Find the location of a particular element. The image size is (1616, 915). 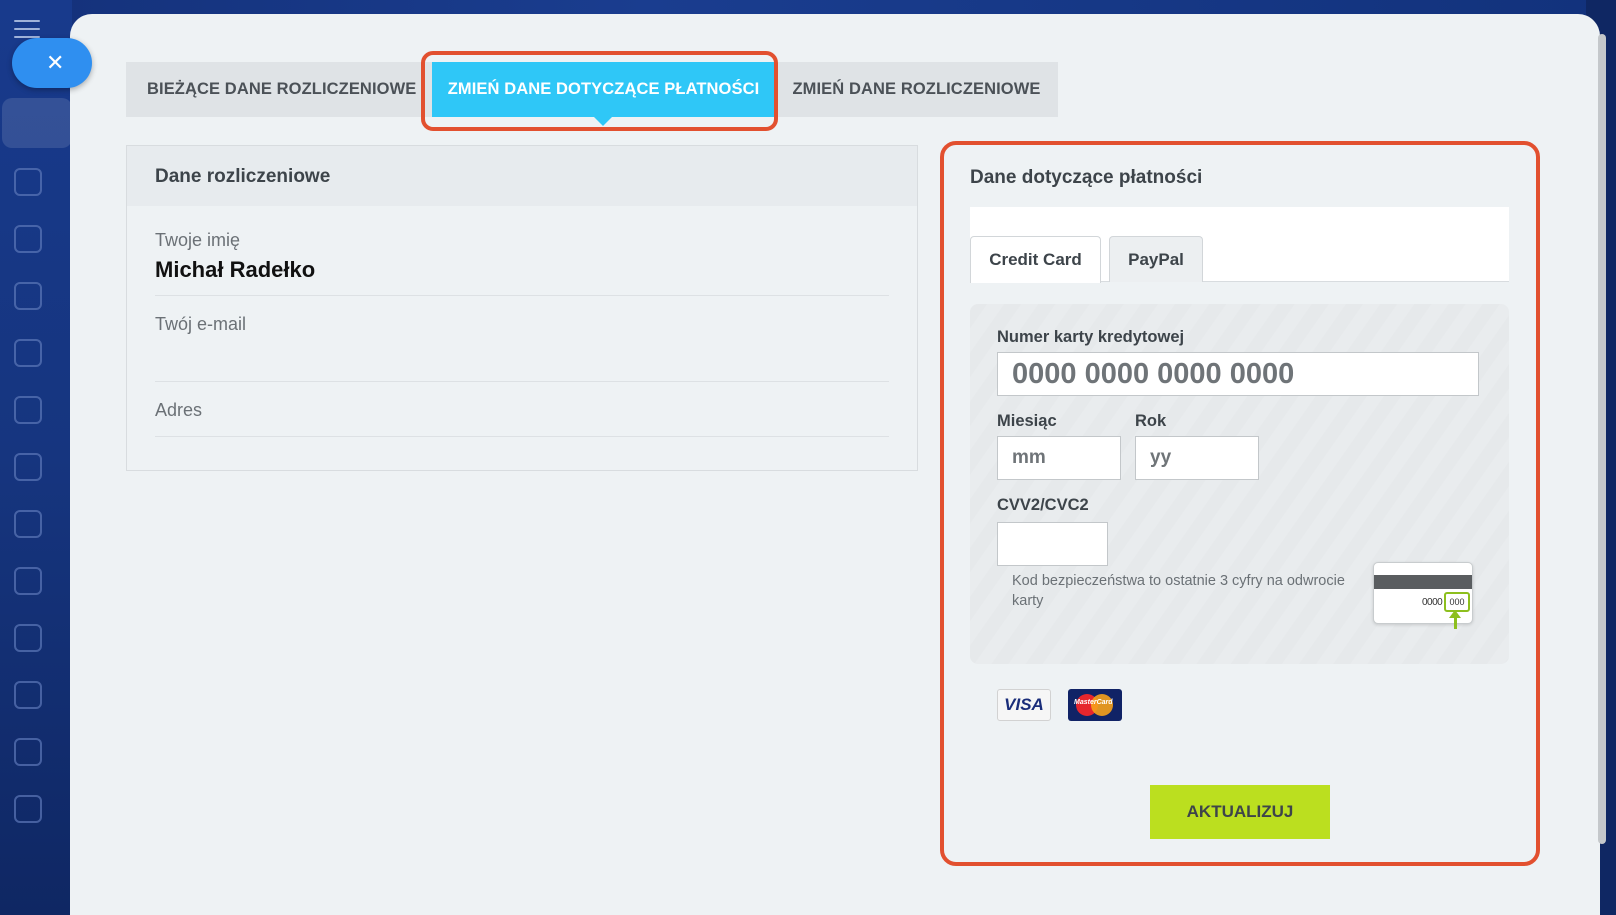

visa-logo-icon: VISA is located at coordinates (1024, 705).